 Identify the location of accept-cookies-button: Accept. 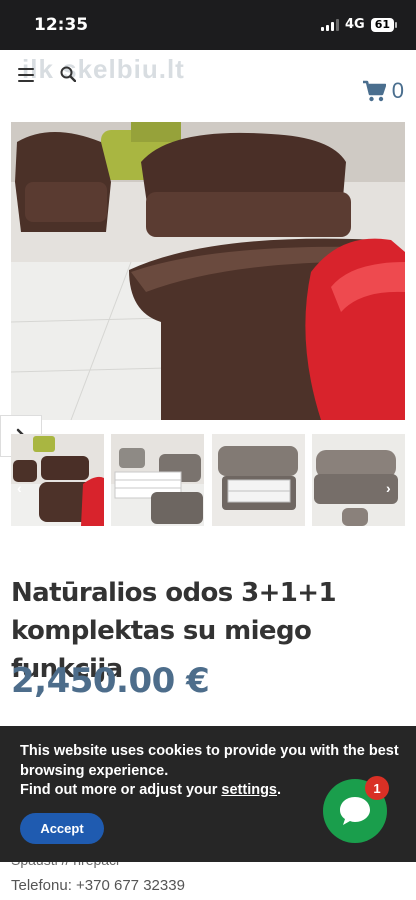
(62, 828).